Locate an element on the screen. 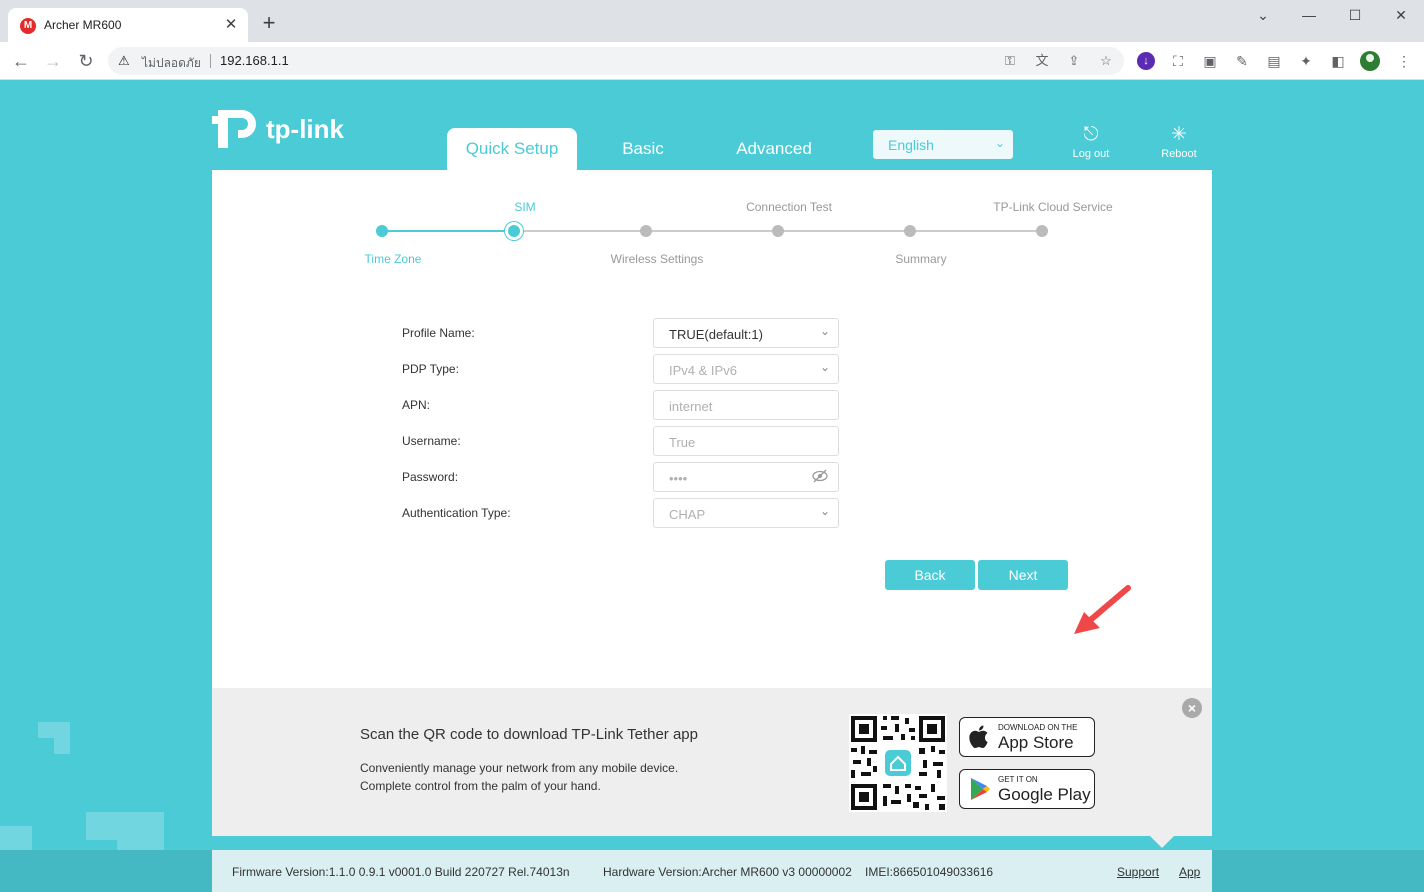  logout-button: ⎋ Log out is located at coordinates (1091, 141).